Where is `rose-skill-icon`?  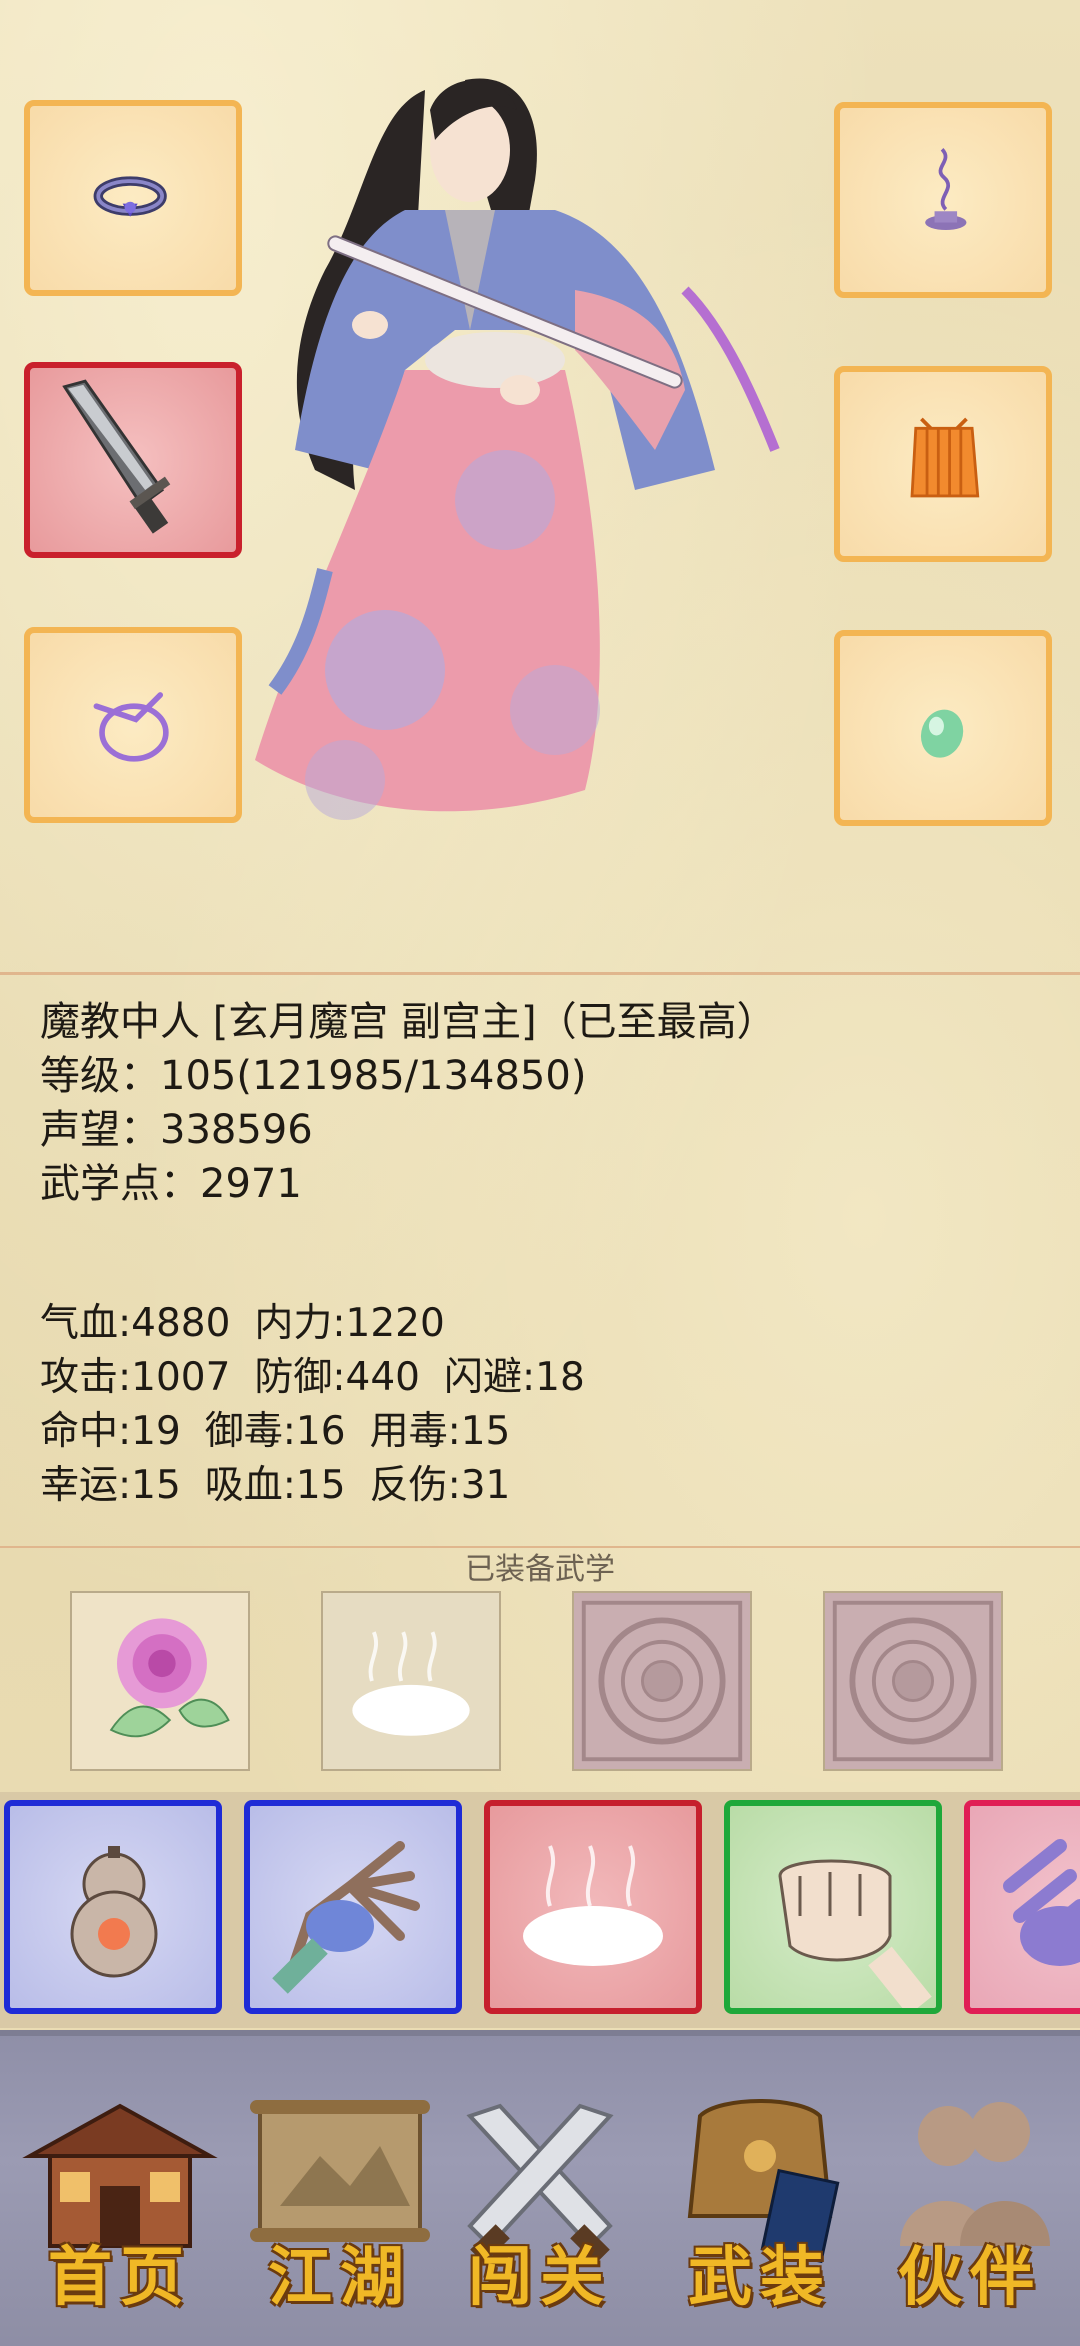 rose-skill-icon is located at coordinates (169, 1678).